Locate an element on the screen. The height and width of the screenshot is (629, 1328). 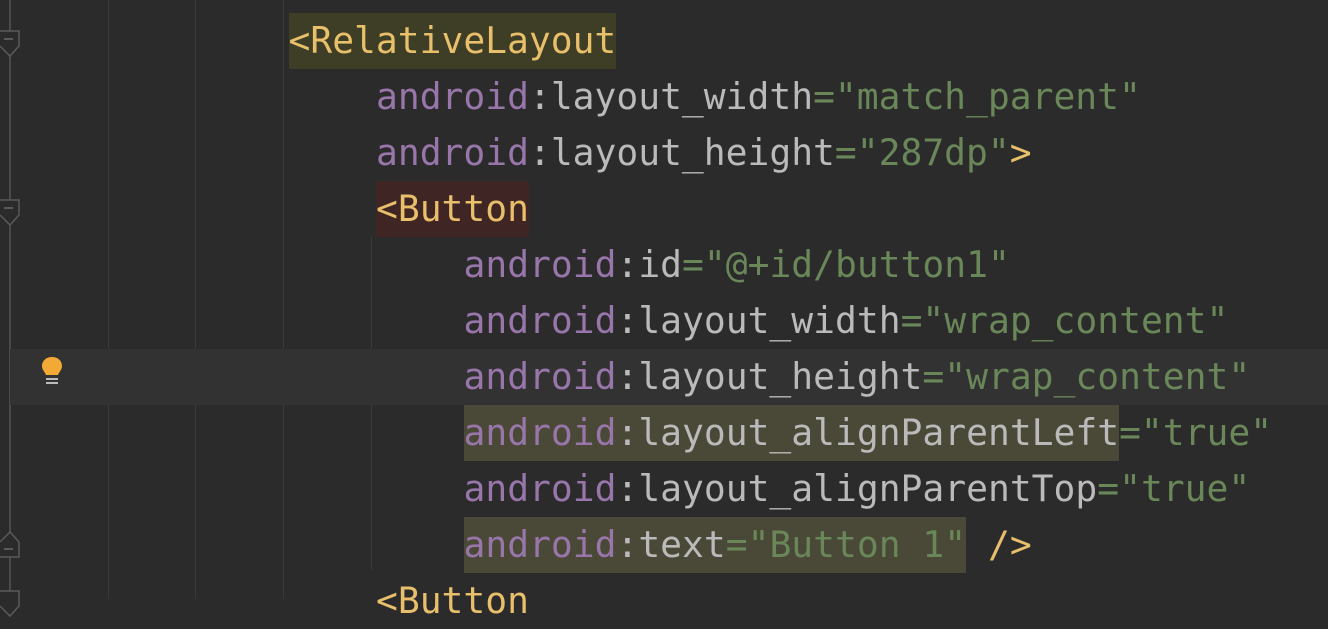
token-attribute: :layout_alignParentTop is located at coordinates (857, 488).